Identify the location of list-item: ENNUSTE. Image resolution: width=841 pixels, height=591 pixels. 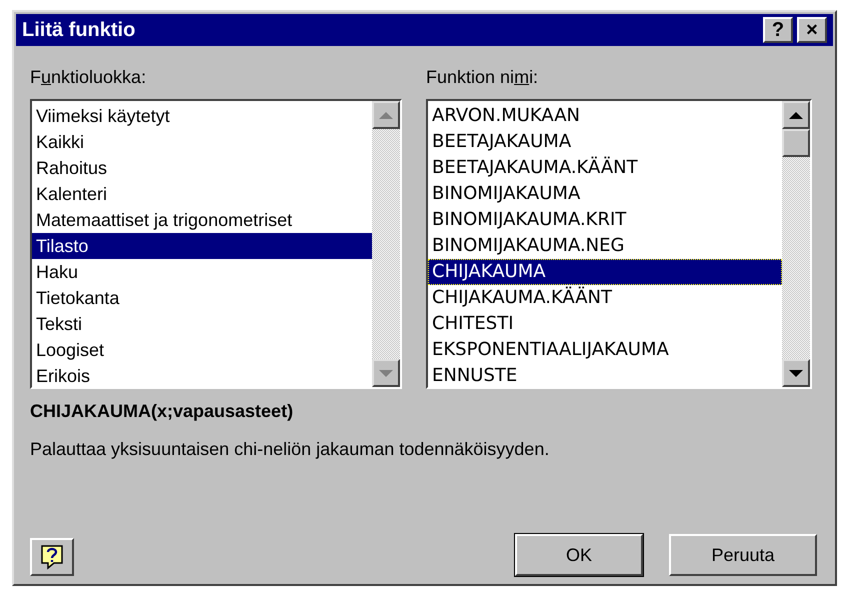
(605, 376).